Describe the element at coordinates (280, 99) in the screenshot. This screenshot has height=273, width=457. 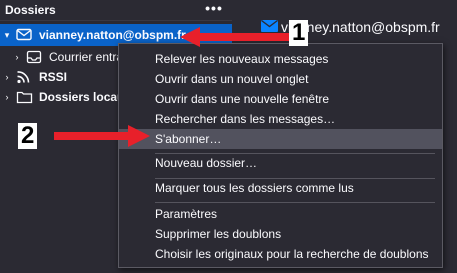
I see `menu-item-open-new-window: Ouvrir dans une nouvelle fenêtre` at that location.